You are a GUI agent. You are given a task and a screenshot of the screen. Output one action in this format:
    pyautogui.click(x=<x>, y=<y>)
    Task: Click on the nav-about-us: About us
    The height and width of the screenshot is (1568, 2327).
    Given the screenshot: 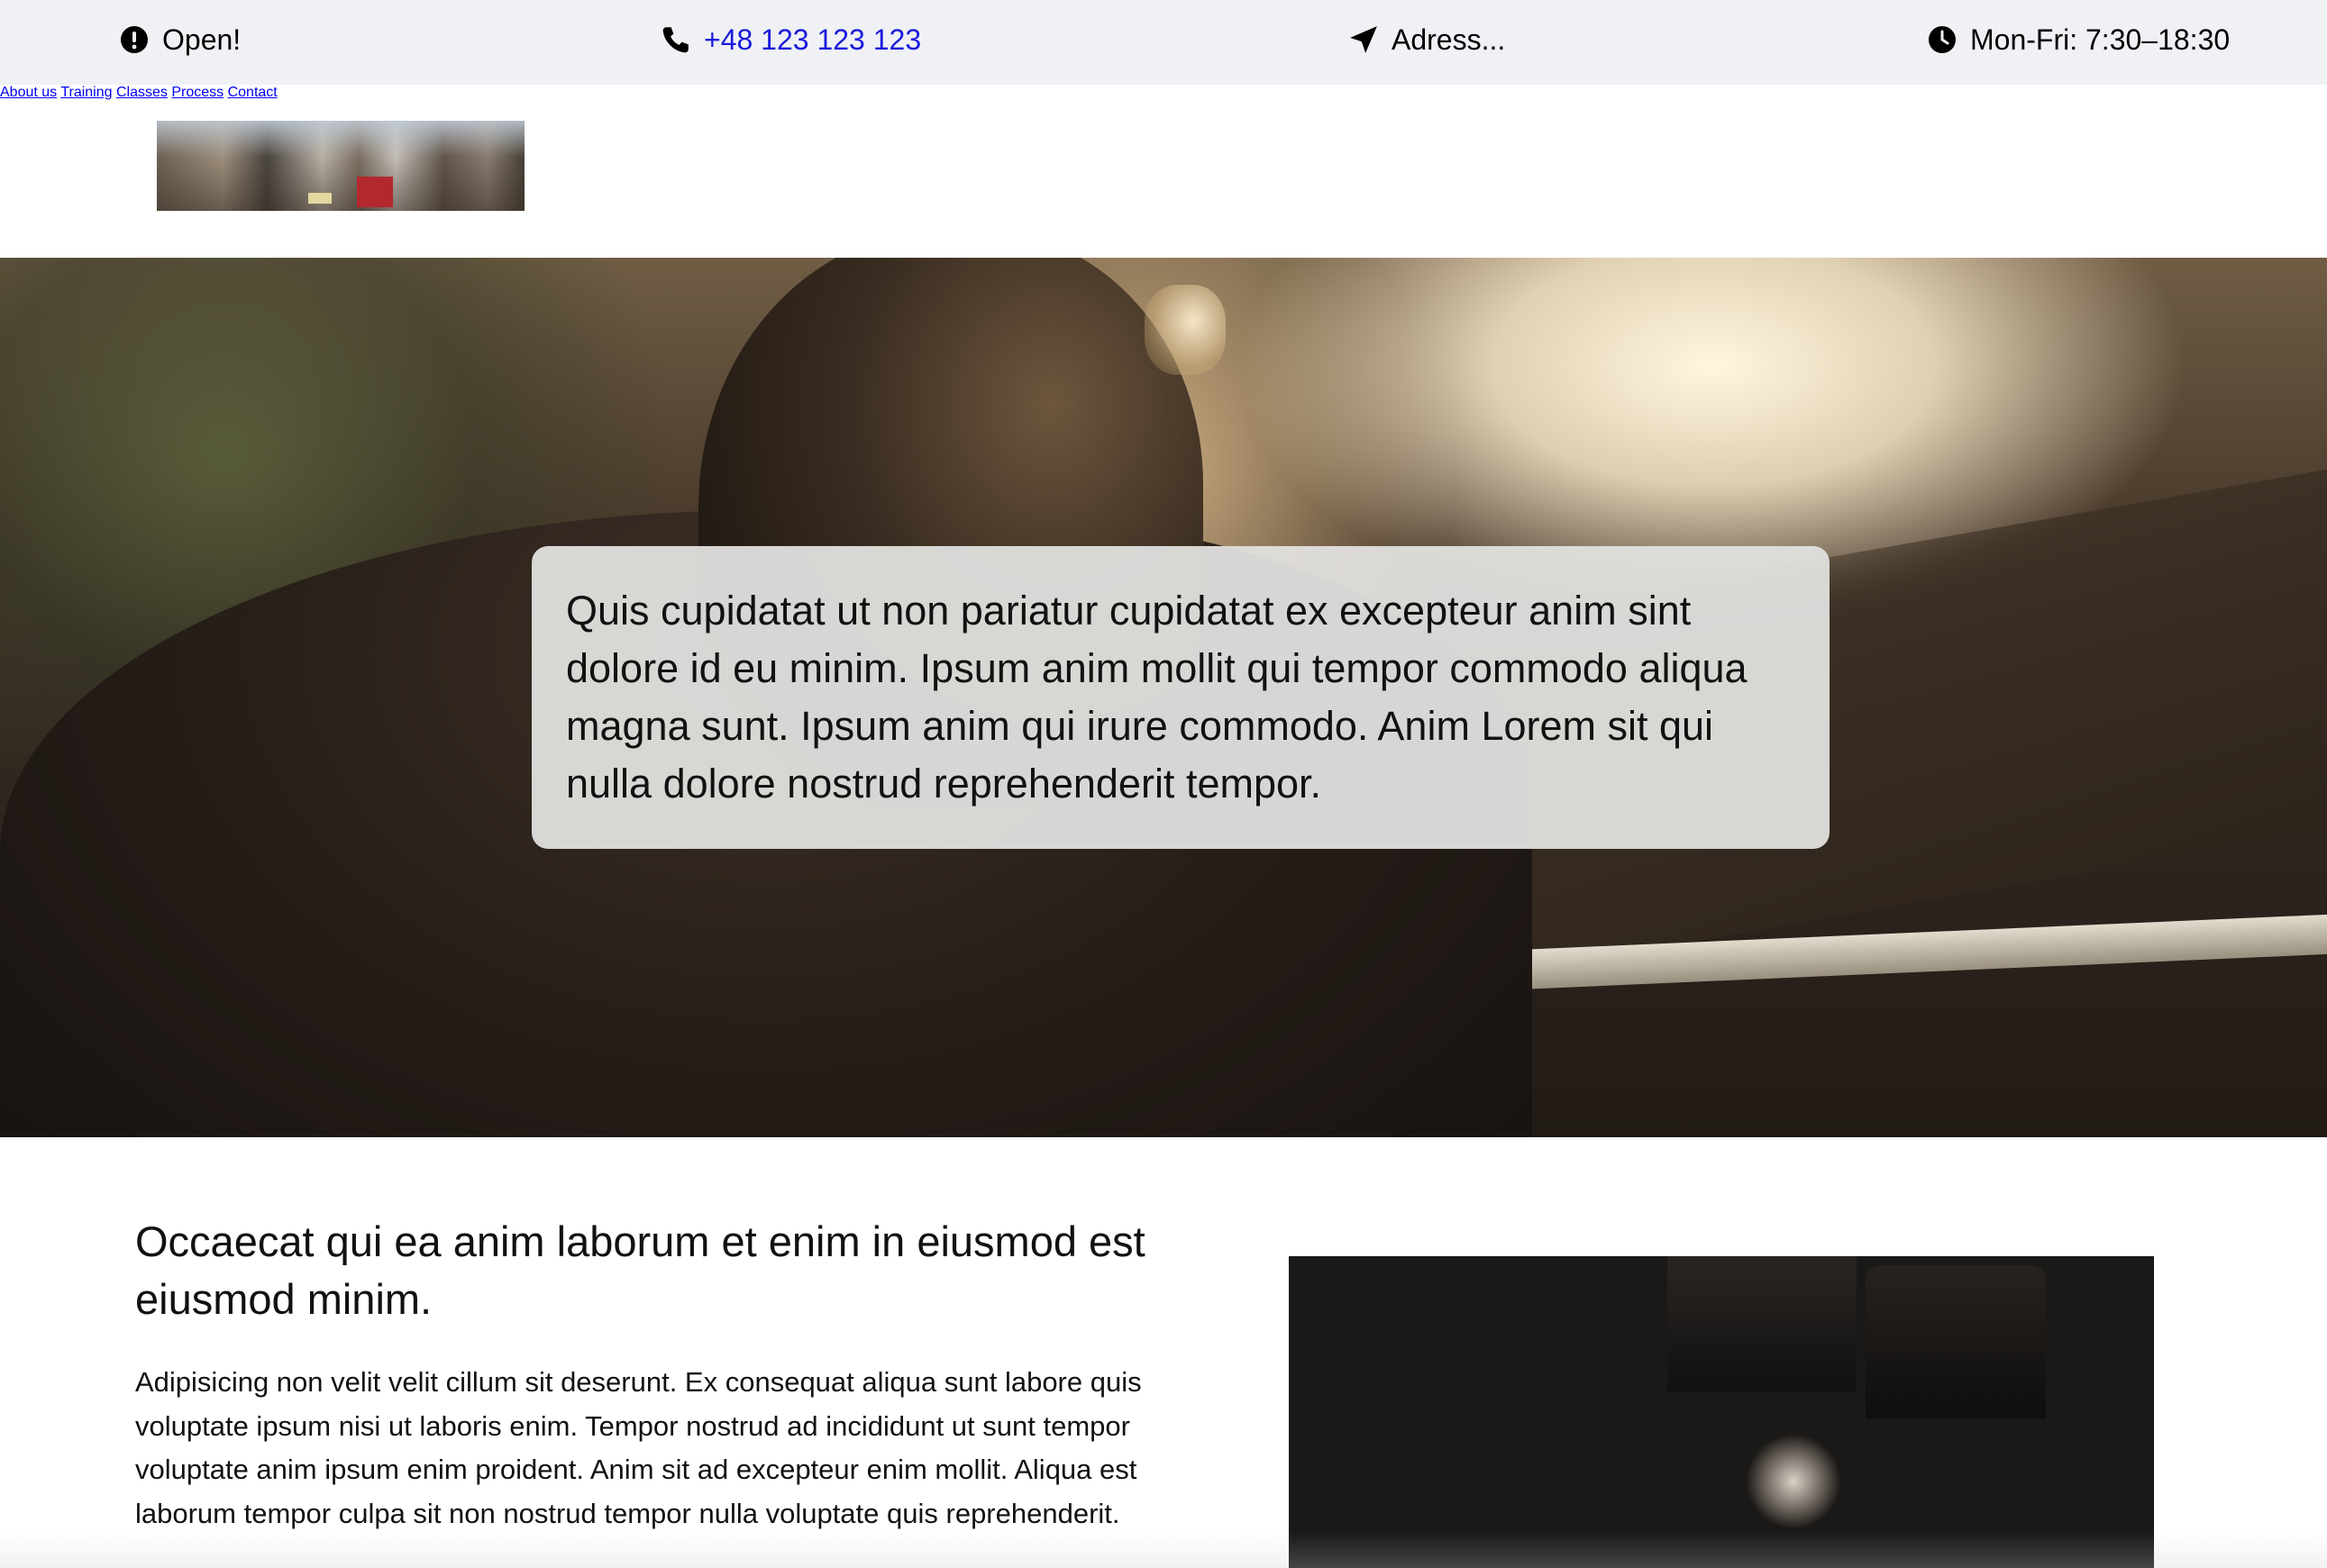 What is the action you would take?
    pyautogui.click(x=28, y=92)
    